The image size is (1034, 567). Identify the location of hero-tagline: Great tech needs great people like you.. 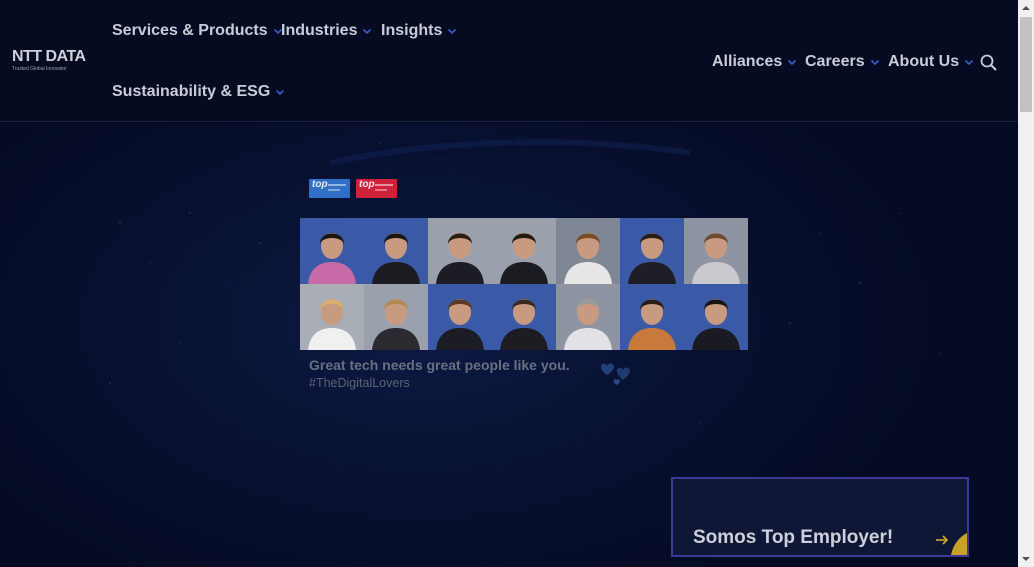
(439, 365).